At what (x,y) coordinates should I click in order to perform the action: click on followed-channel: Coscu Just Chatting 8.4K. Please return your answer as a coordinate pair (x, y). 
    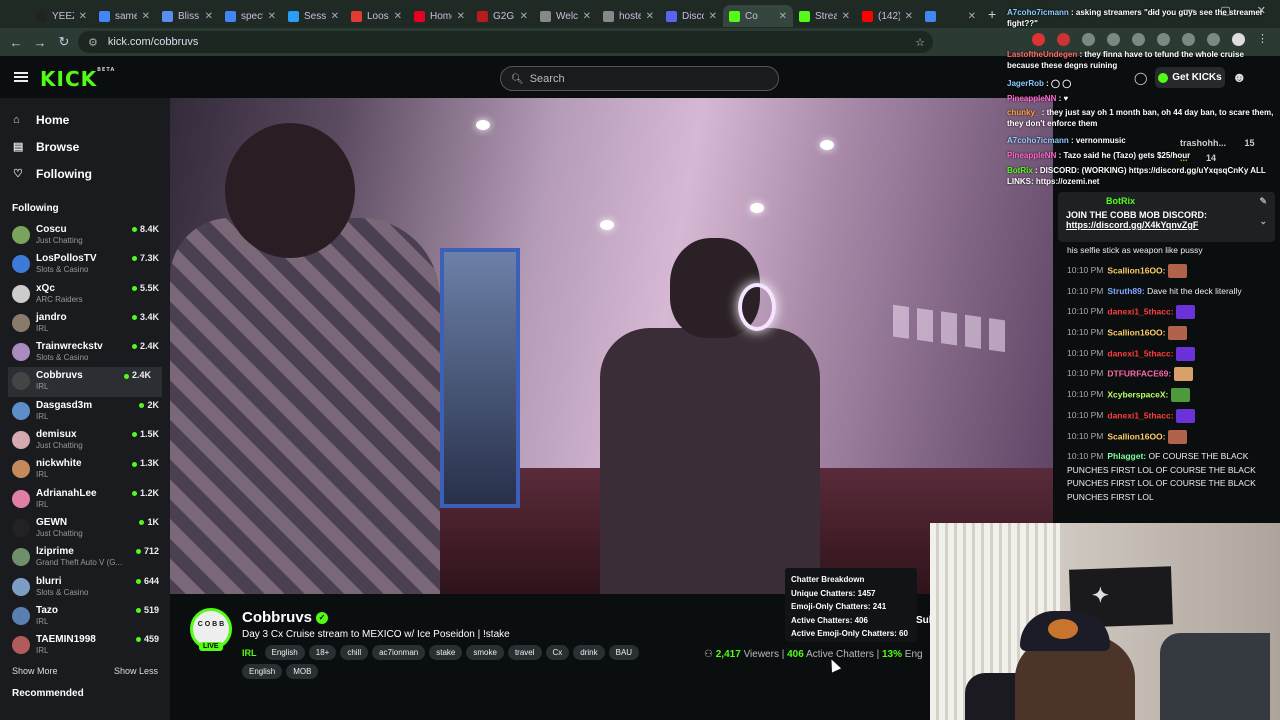
    Looking at the image, I should click on (85, 235).